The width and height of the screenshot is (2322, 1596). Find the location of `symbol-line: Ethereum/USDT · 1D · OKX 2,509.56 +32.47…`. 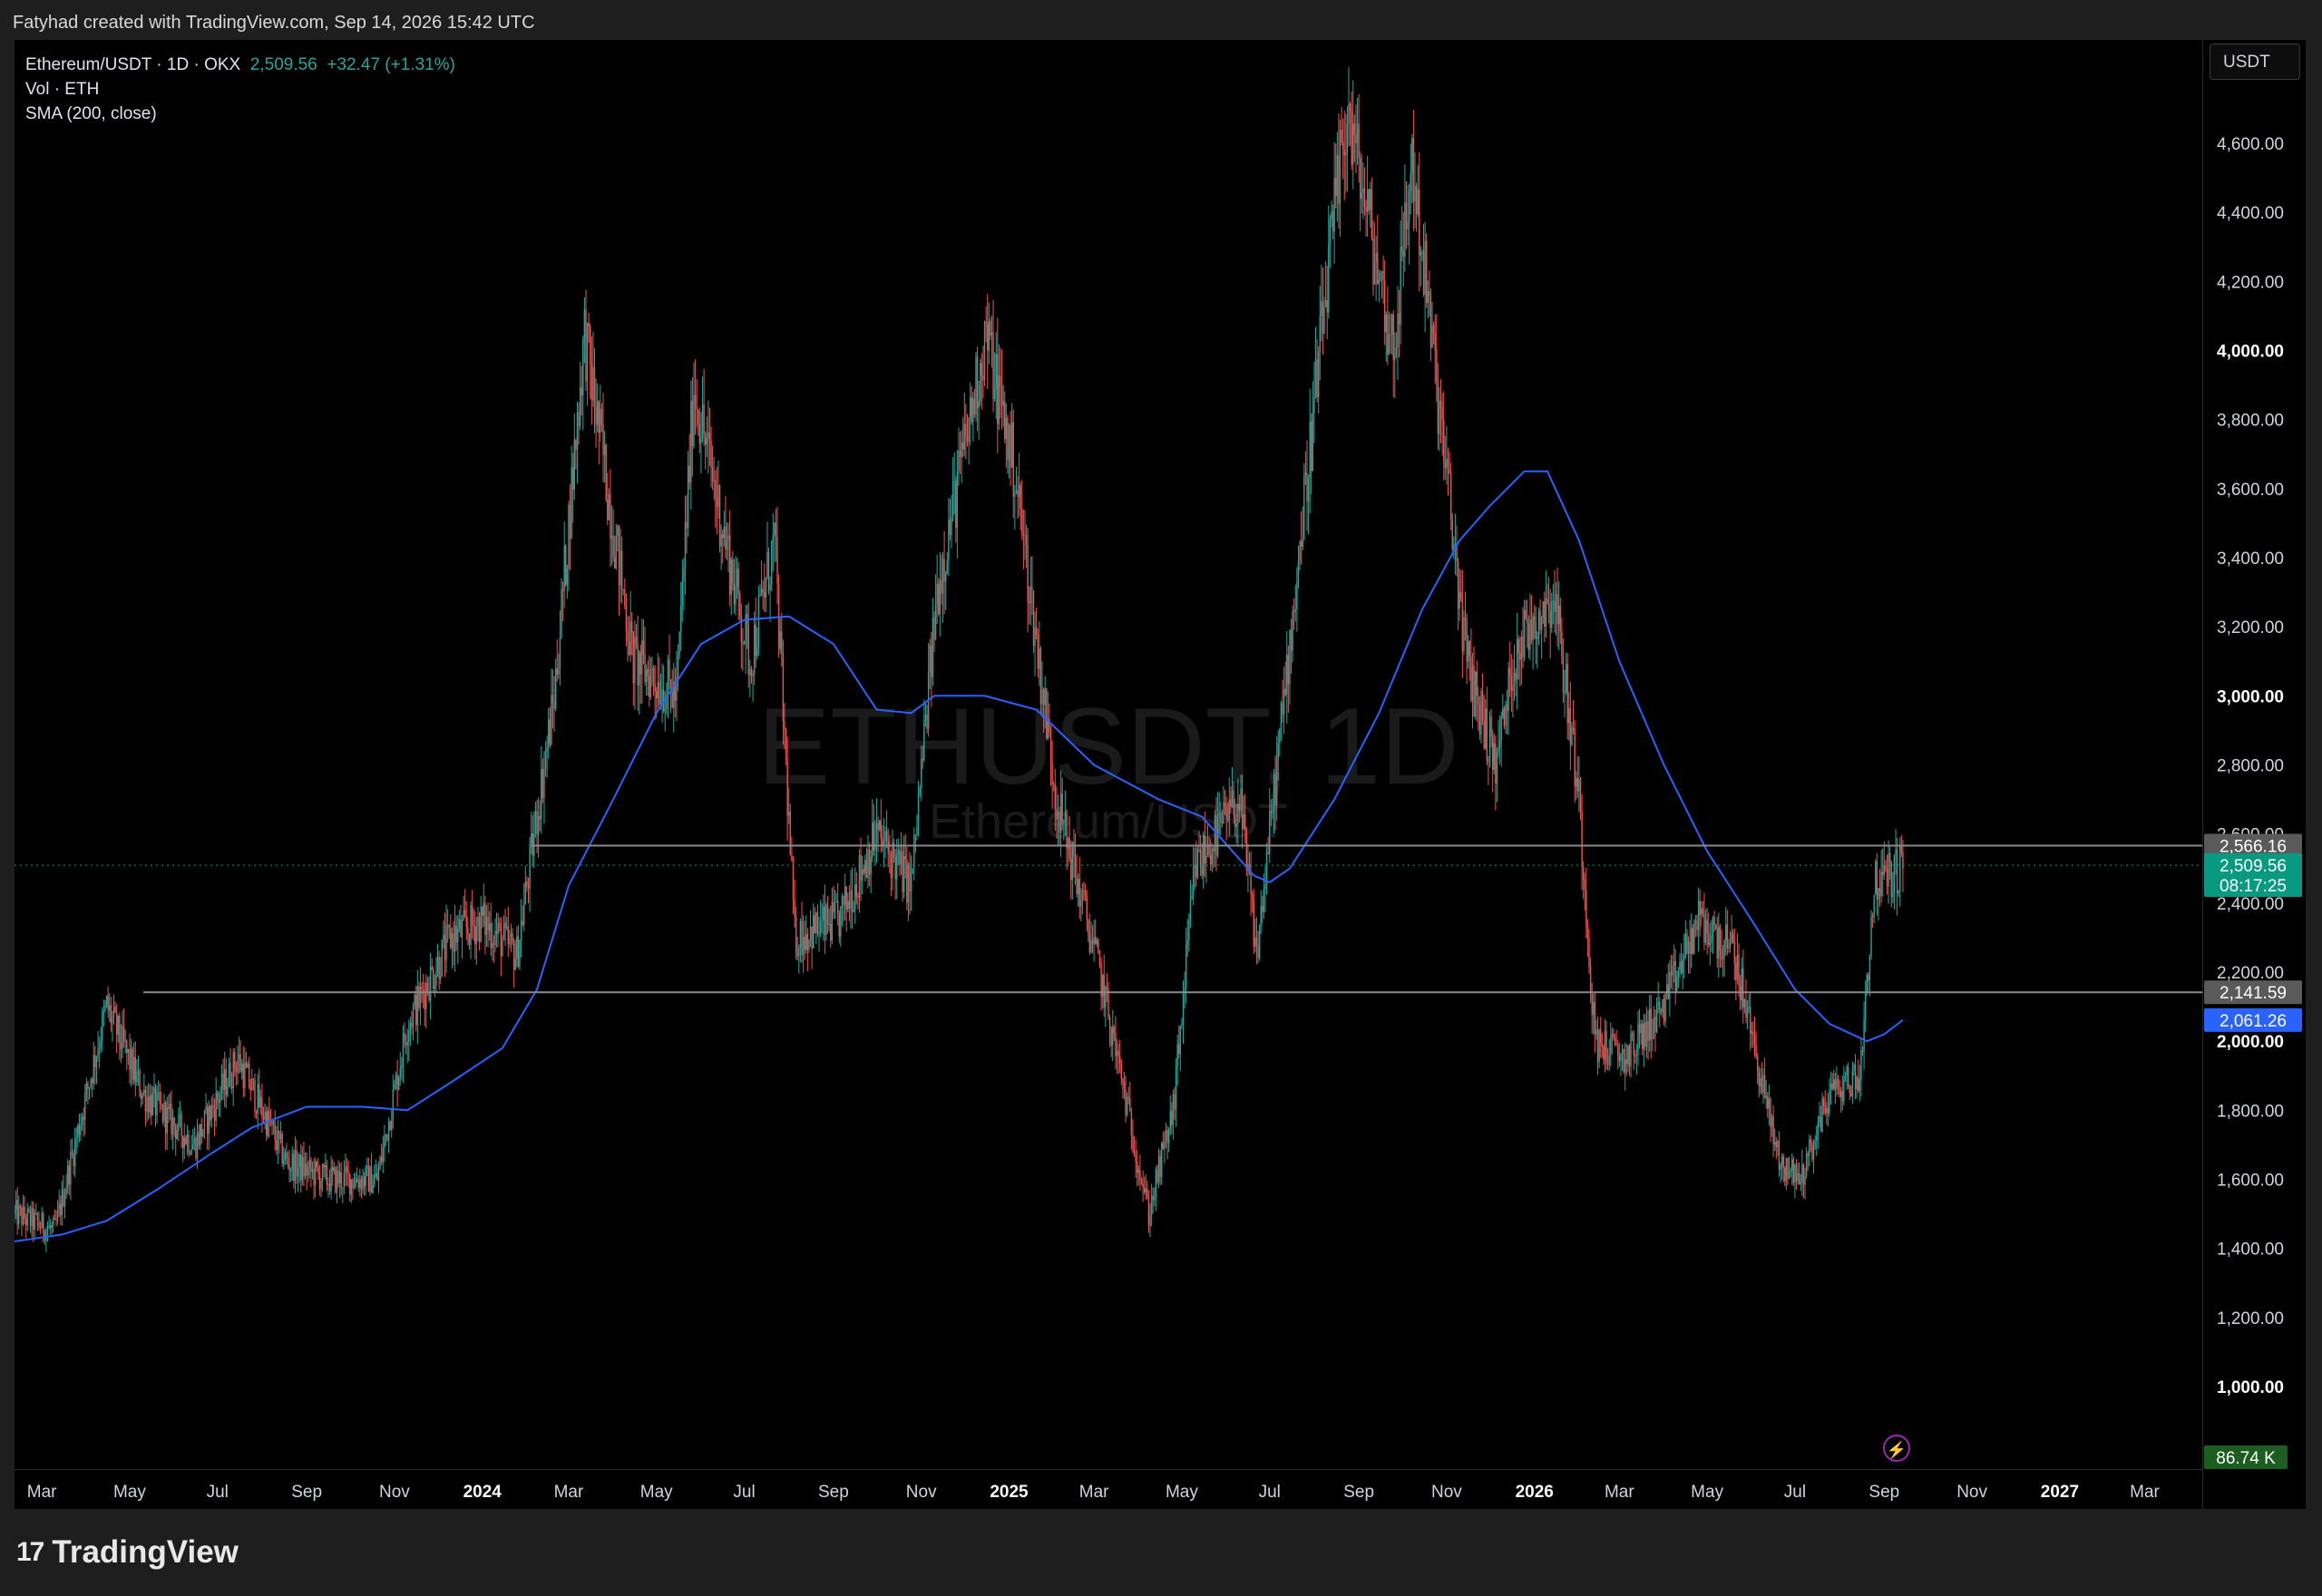

symbol-line: Ethereum/USDT · 1D · OKX 2,509.56 +32.47… is located at coordinates (240, 65).